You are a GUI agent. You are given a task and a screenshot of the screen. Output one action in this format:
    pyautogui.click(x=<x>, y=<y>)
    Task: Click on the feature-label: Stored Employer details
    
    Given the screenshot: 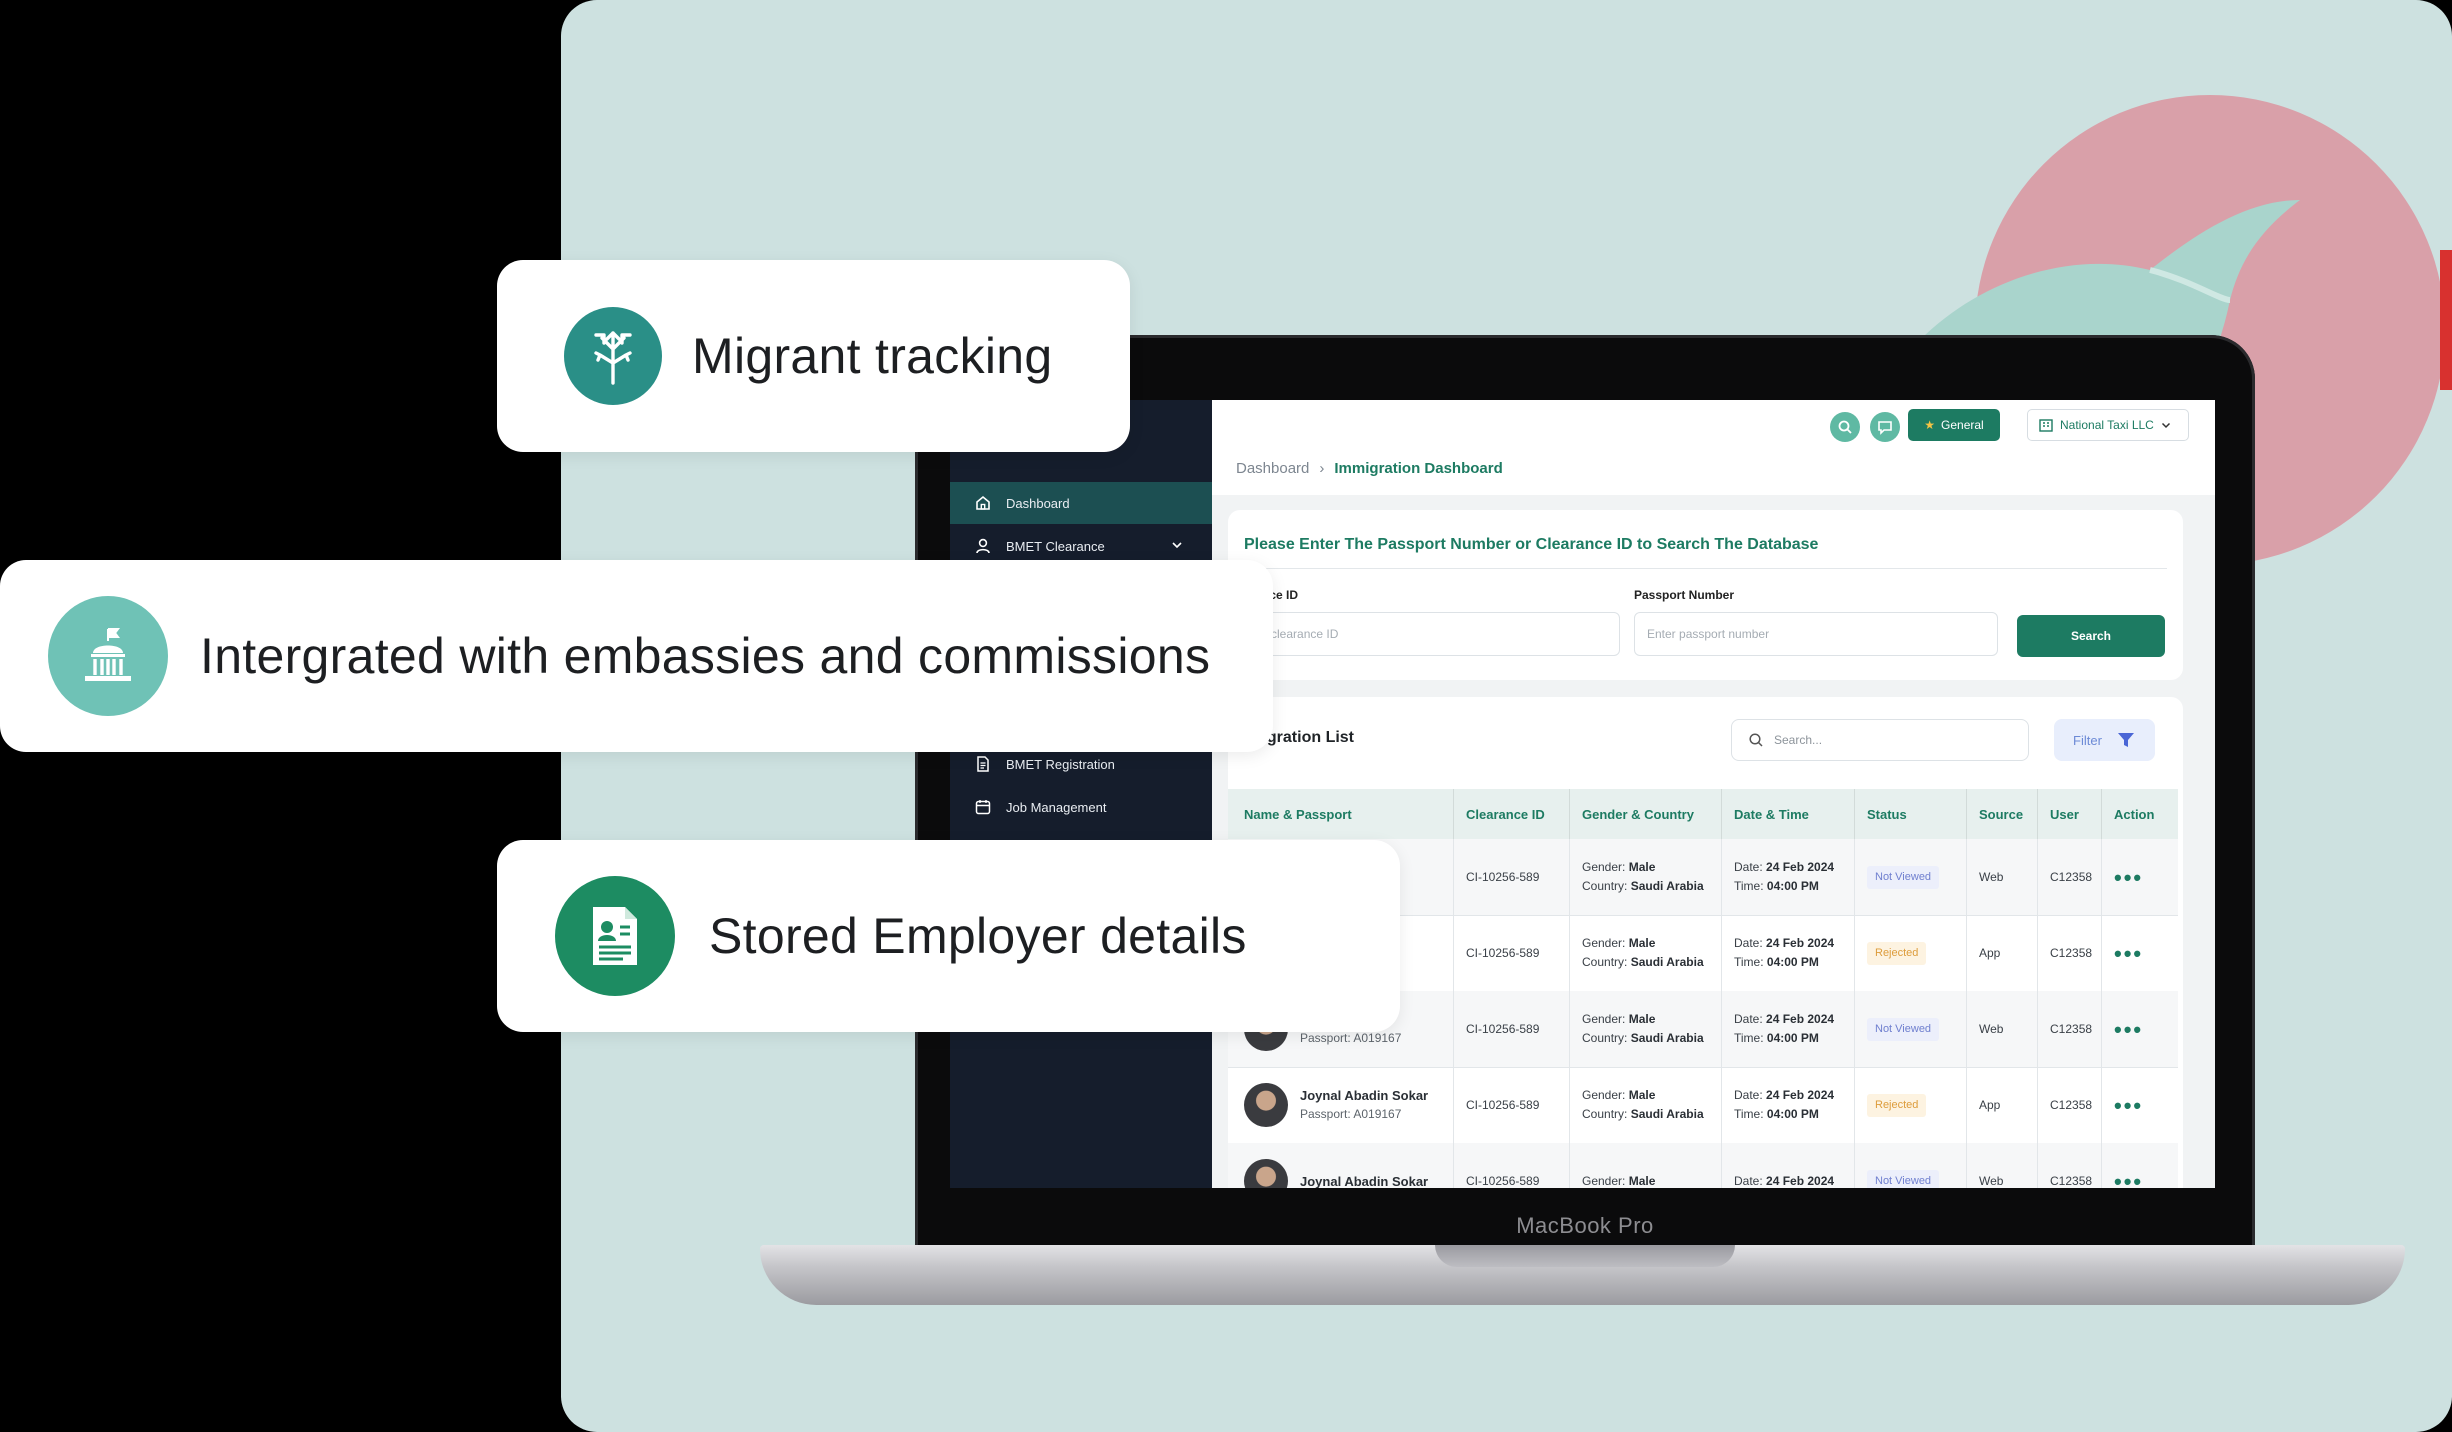 What is the action you would take?
    pyautogui.click(x=978, y=936)
    